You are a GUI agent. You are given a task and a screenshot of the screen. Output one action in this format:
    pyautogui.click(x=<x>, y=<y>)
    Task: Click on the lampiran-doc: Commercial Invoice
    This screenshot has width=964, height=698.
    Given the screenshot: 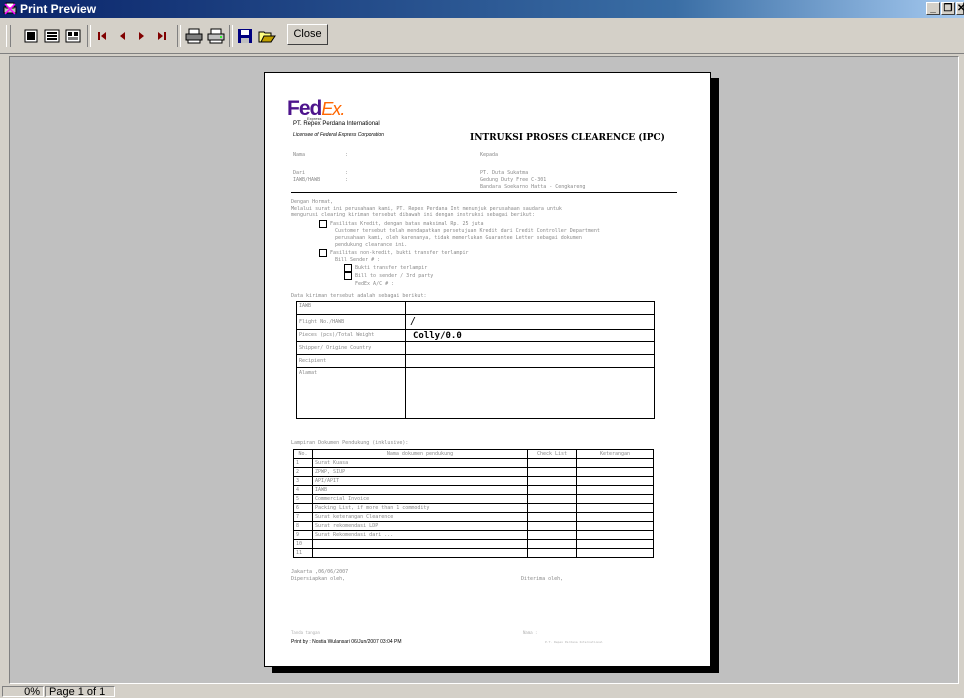 What is the action you would take?
    pyautogui.click(x=420, y=499)
    